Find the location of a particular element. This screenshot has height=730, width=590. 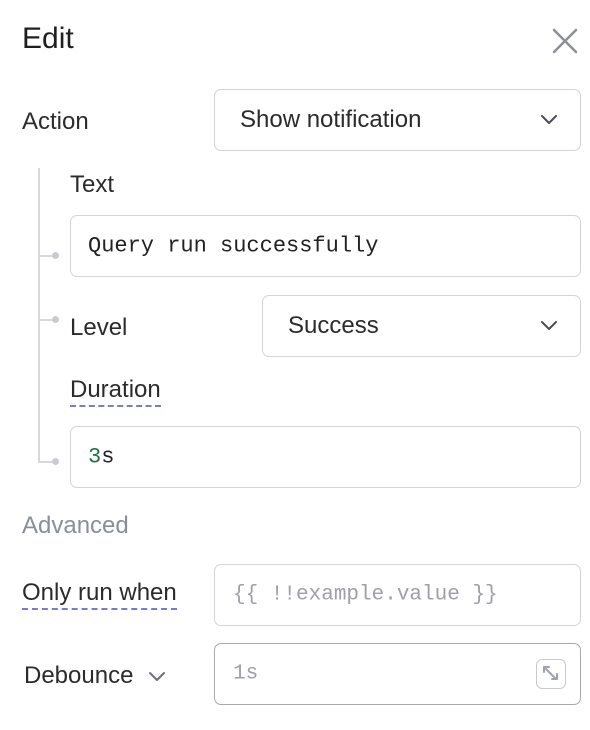

debounce-placeholder: 1s is located at coordinates (246, 674).